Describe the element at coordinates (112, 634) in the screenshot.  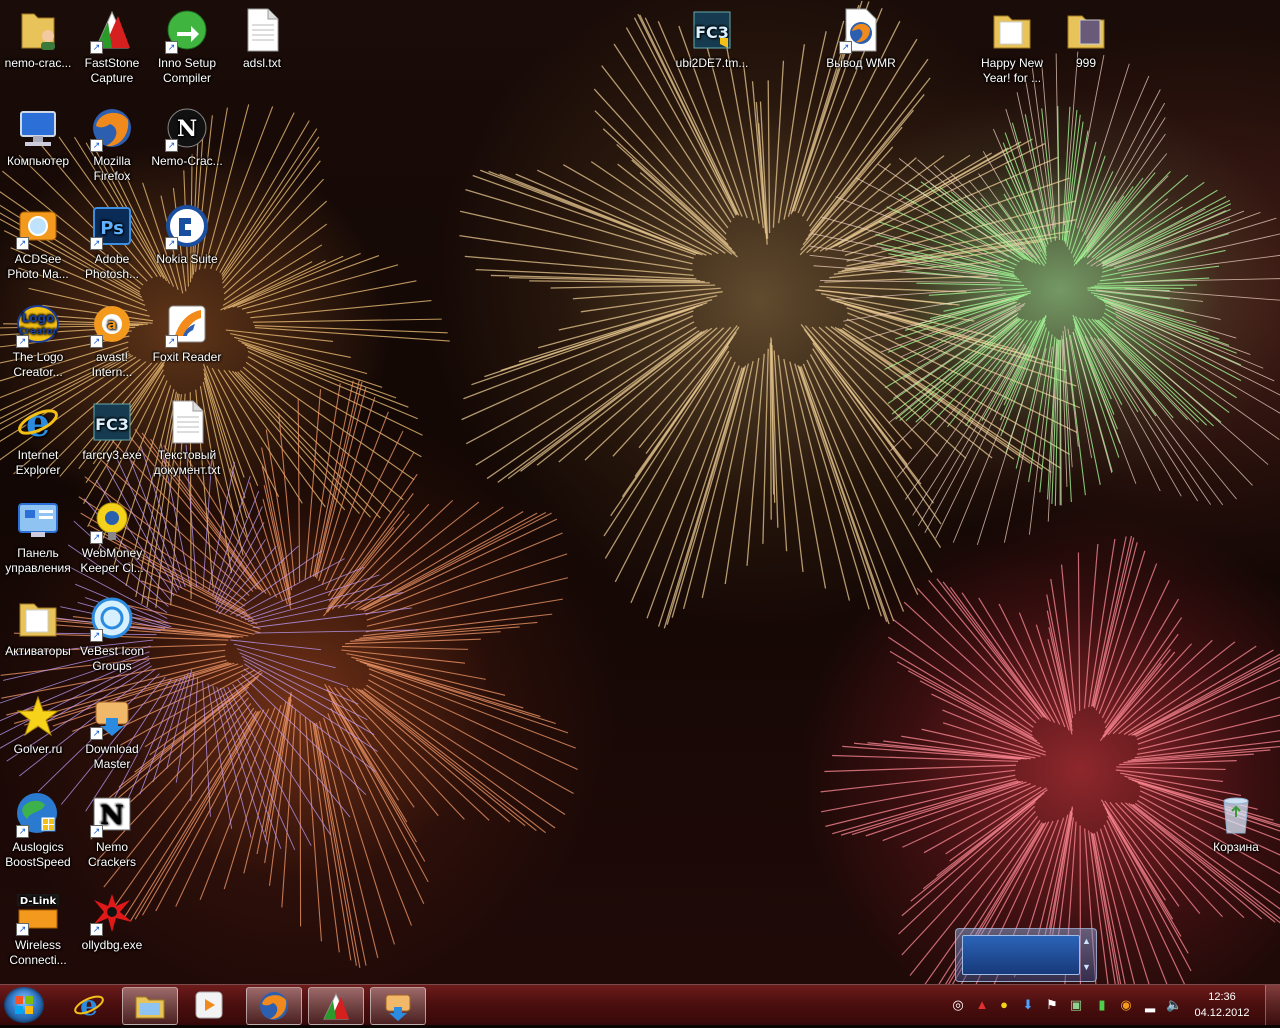
I see `desktop-icon-vebest: ↗ VeBest Icon Groups` at that location.